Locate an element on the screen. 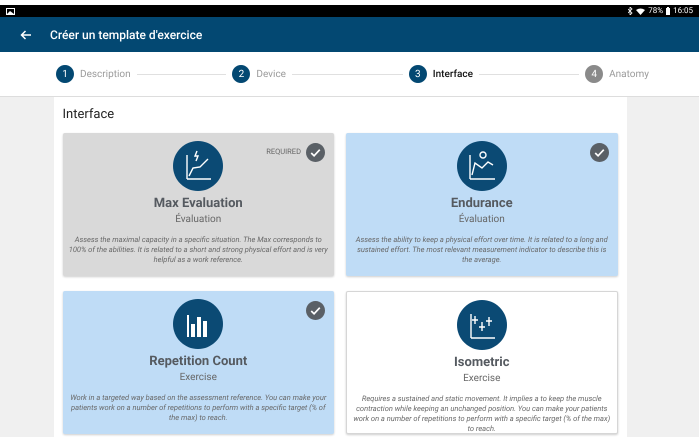 This screenshot has width=699, height=437. step-label: Anatomy is located at coordinates (629, 75).